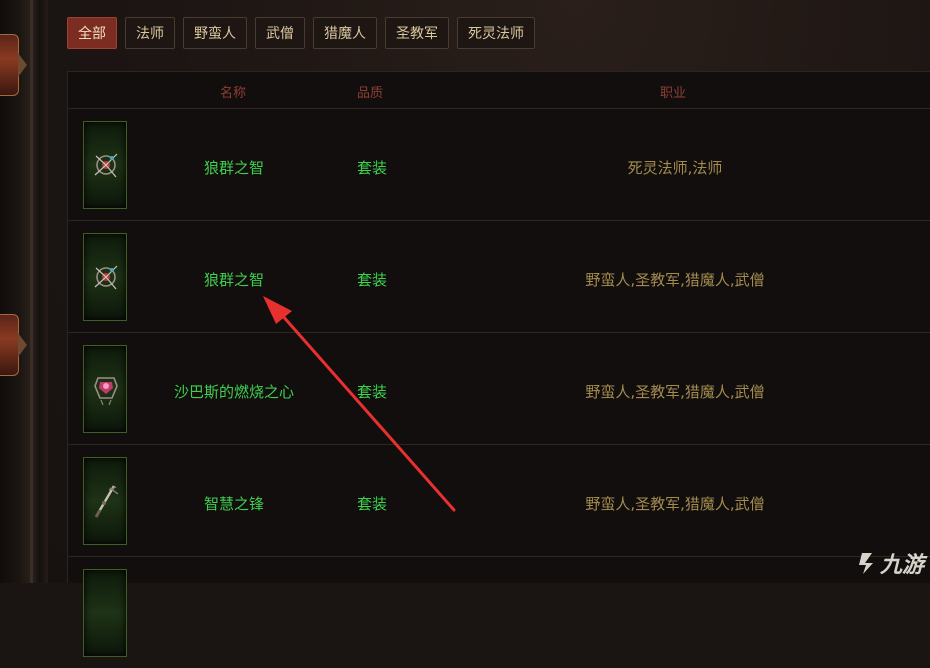 The width and height of the screenshot is (930, 668). I want to click on class-filter-bar: 全部 法师 野蛮人 武僧 猎魔人 圣教军 死灵法师, so click(301, 33).